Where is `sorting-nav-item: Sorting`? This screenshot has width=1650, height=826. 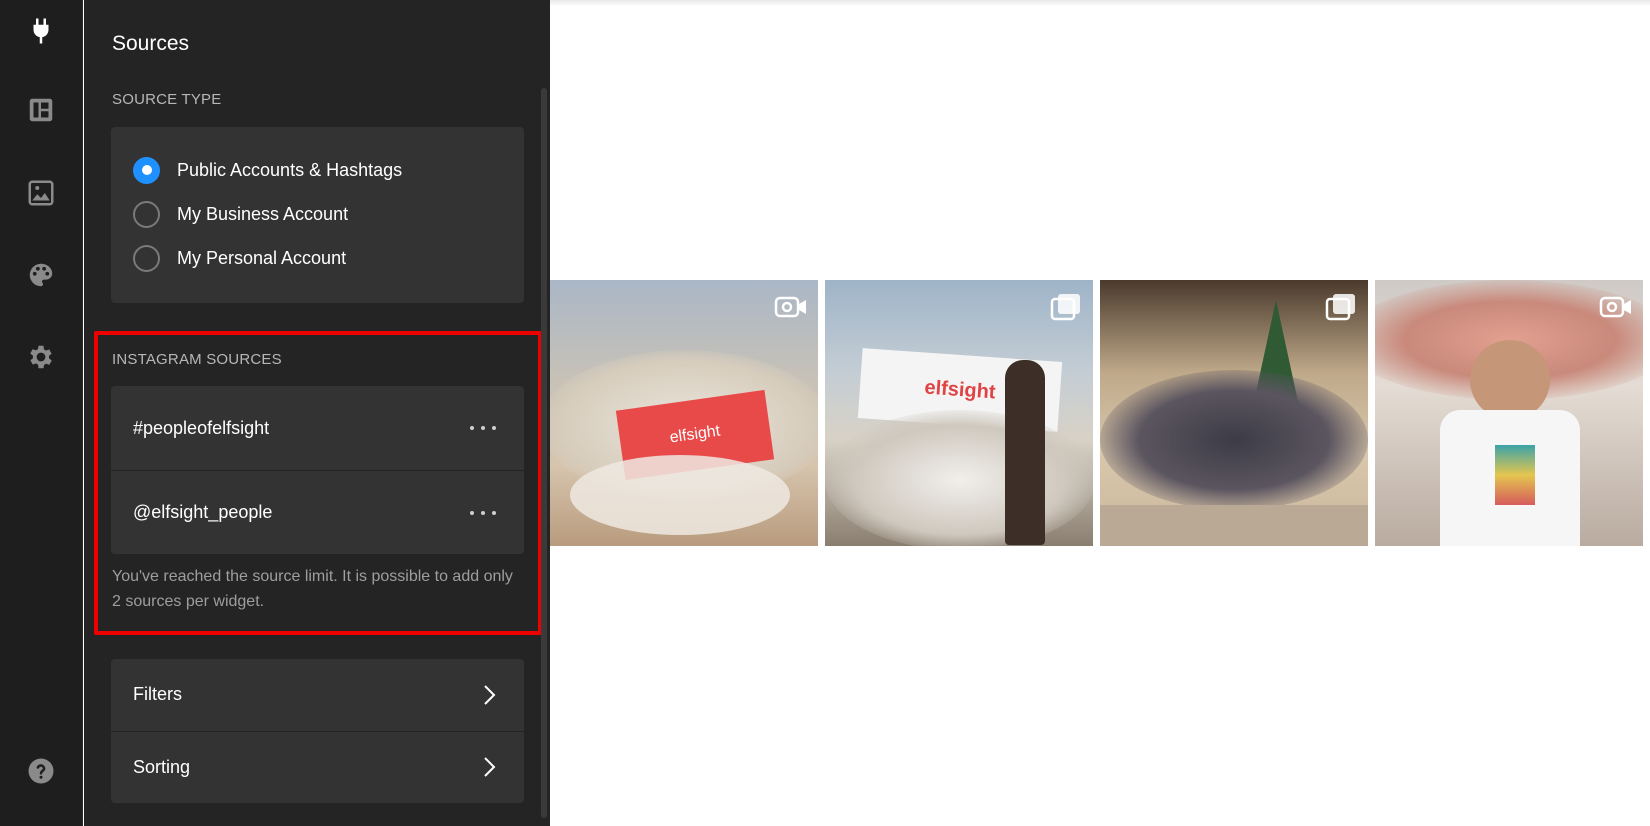
sorting-nav-item: Sorting is located at coordinates (317, 766).